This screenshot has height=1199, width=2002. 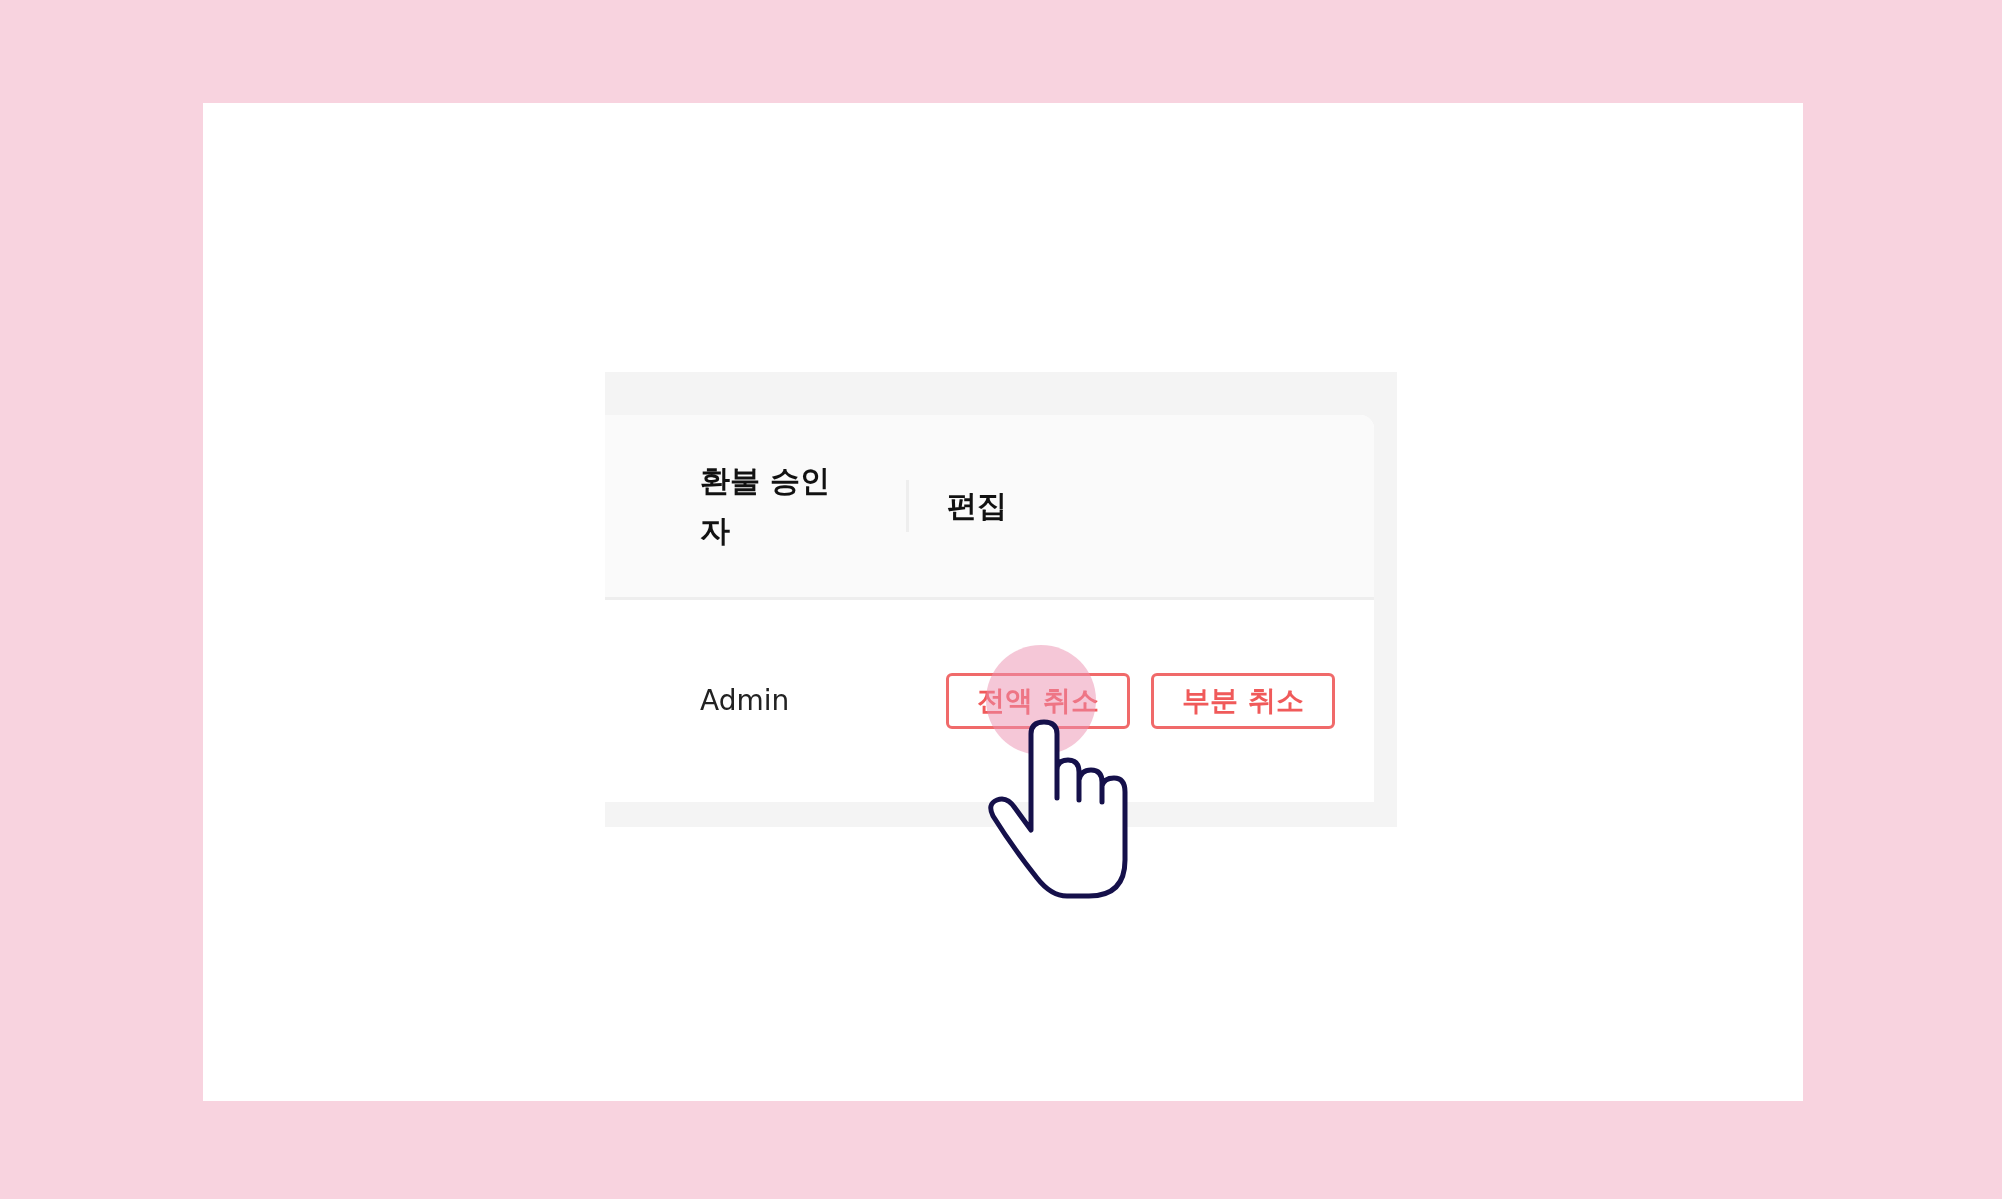 What do you see at coordinates (1038, 701) in the screenshot?
I see `cancel-button: 전액 취소` at bounding box center [1038, 701].